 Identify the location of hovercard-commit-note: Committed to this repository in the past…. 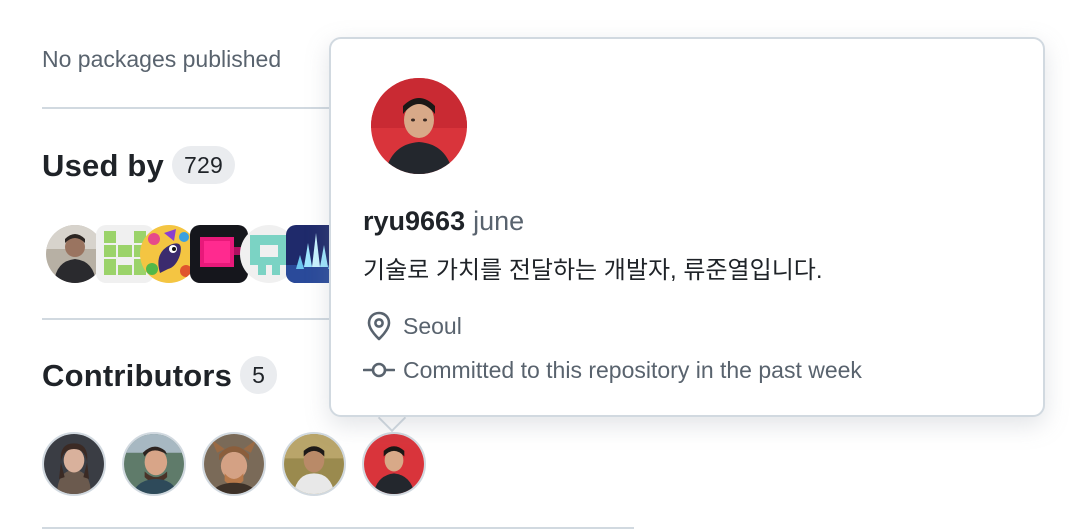
(612, 370).